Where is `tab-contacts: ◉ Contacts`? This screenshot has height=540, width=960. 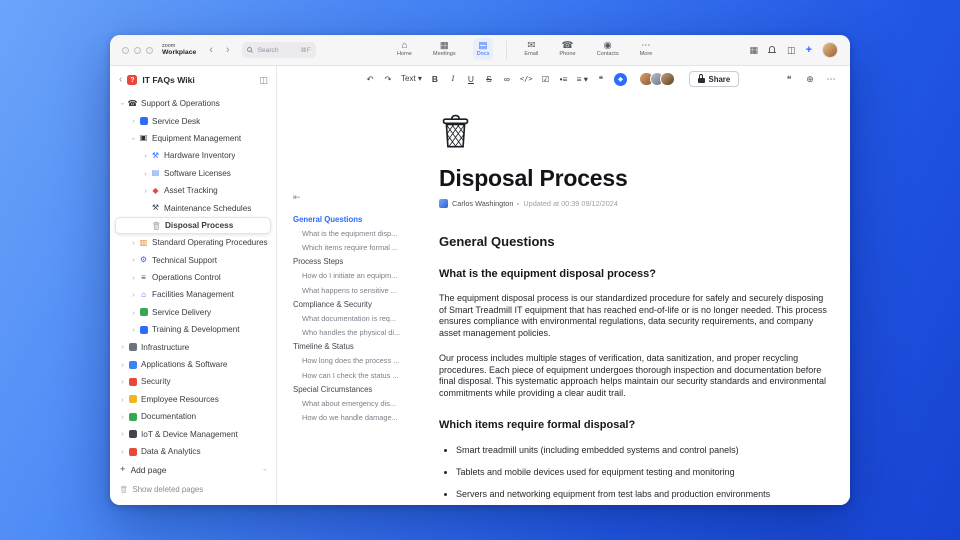
tab-contacts: ◉ Contacts is located at coordinates (608, 49).